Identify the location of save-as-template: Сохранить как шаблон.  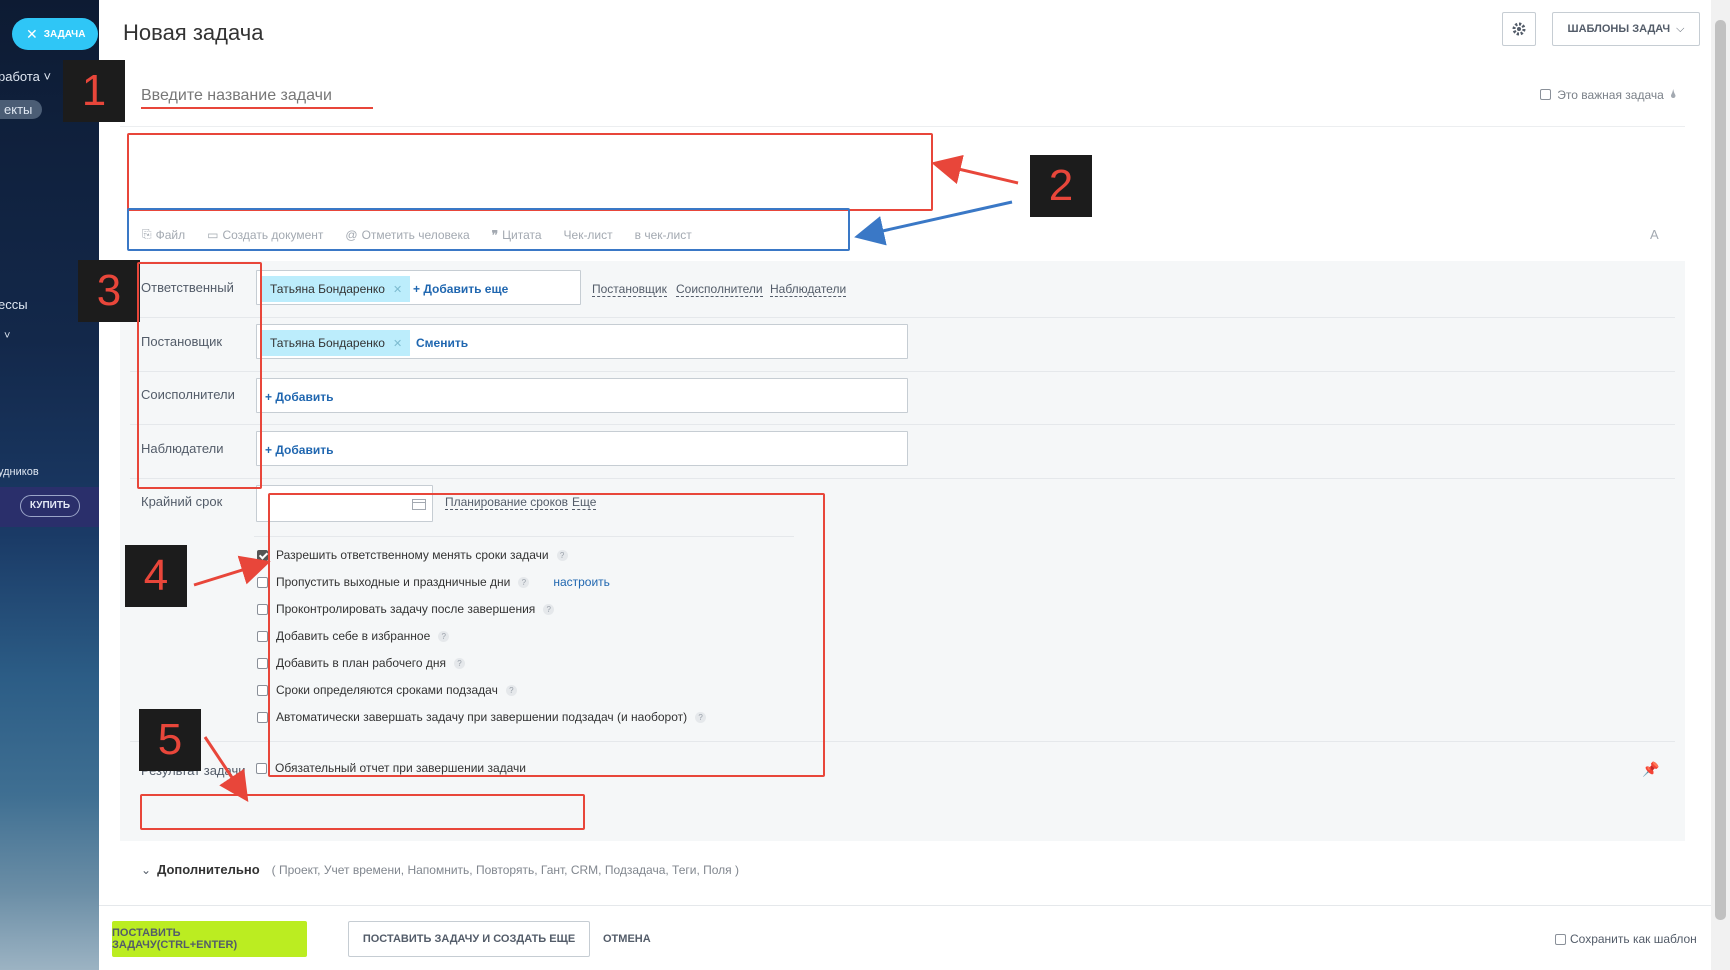
(1626, 939).